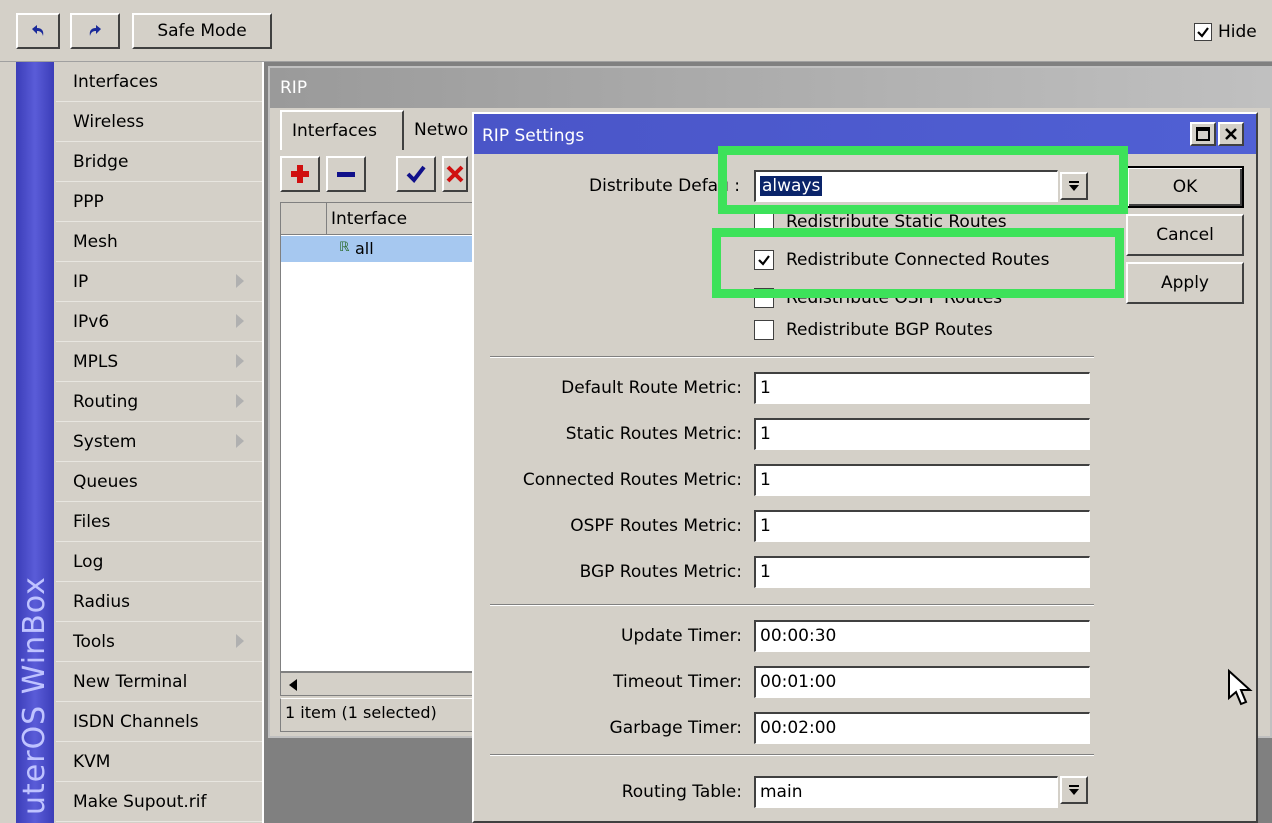 The height and width of the screenshot is (823, 1272). What do you see at coordinates (380, 715) in the screenshot?
I see `status-count: 1 item (1 selected)` at bounding box center [380, 715].